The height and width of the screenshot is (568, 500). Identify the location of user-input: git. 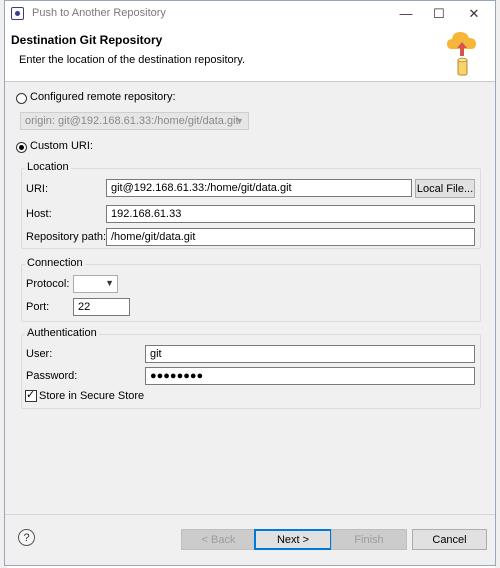
(310, 354).